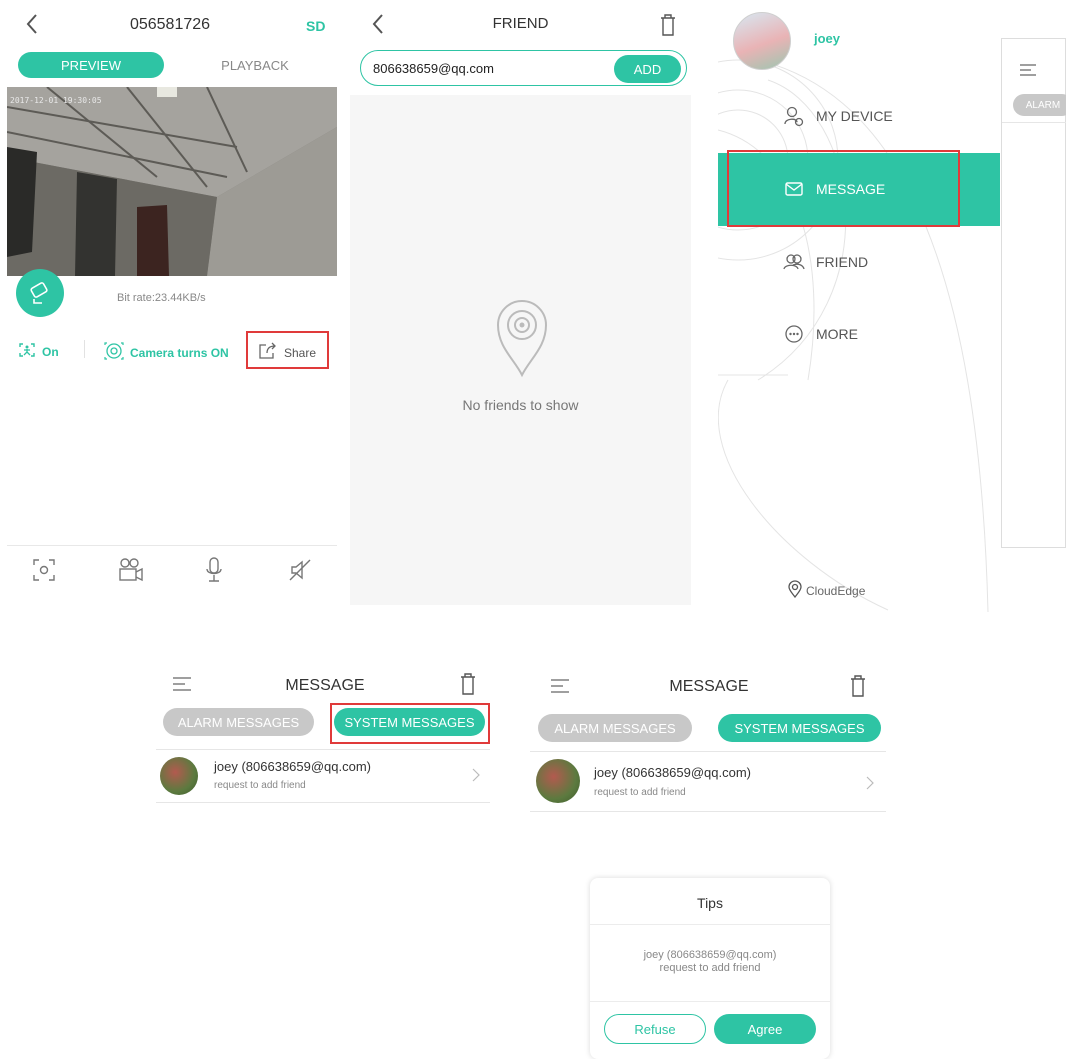 Image resolution: width=1066 pixels, height=1059 pixels. What do you see at coordinates (842, 262) in the screenshot?
I see `menu-item-label: FRIEND` at bounding box center [842, 262].